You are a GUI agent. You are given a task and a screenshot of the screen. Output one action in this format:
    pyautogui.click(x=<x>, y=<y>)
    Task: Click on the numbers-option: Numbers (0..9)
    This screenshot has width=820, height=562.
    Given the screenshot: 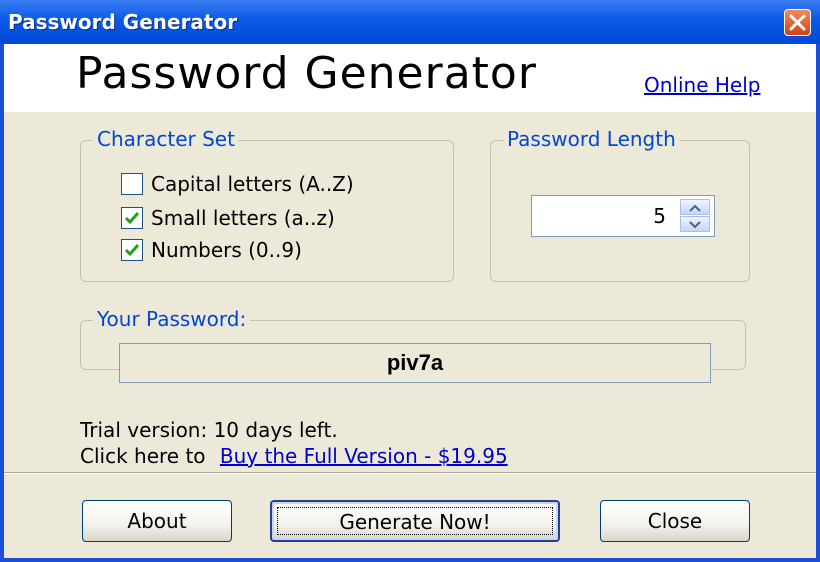 What is the action you would take?
    pyautogui.click(x=211, y=250)
    